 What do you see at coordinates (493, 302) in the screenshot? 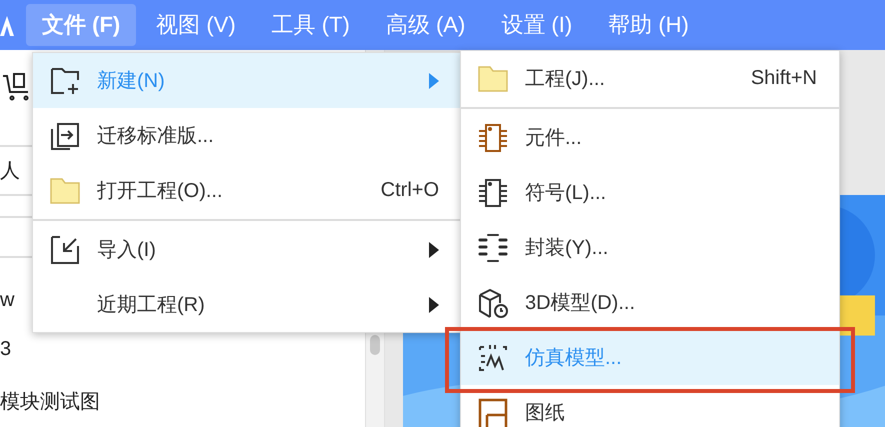
I see `cube-icon` at bounding box center [493, 302].